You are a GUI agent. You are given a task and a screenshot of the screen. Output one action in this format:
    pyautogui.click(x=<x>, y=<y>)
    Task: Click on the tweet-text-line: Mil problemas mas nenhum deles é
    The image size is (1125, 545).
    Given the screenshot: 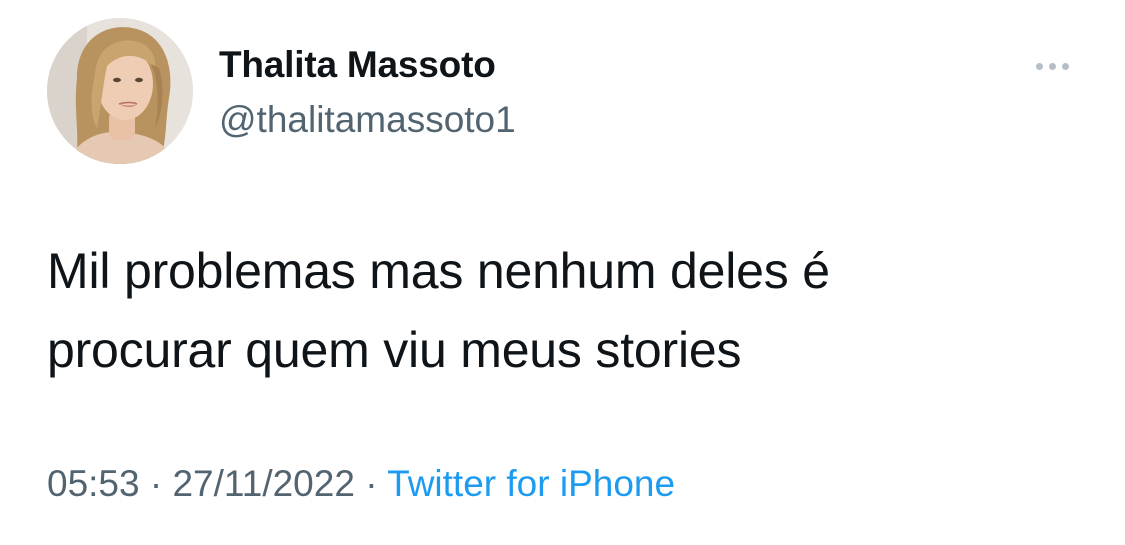 What is the action you would take?
    pyautogui.click(x=438, y=271)
    